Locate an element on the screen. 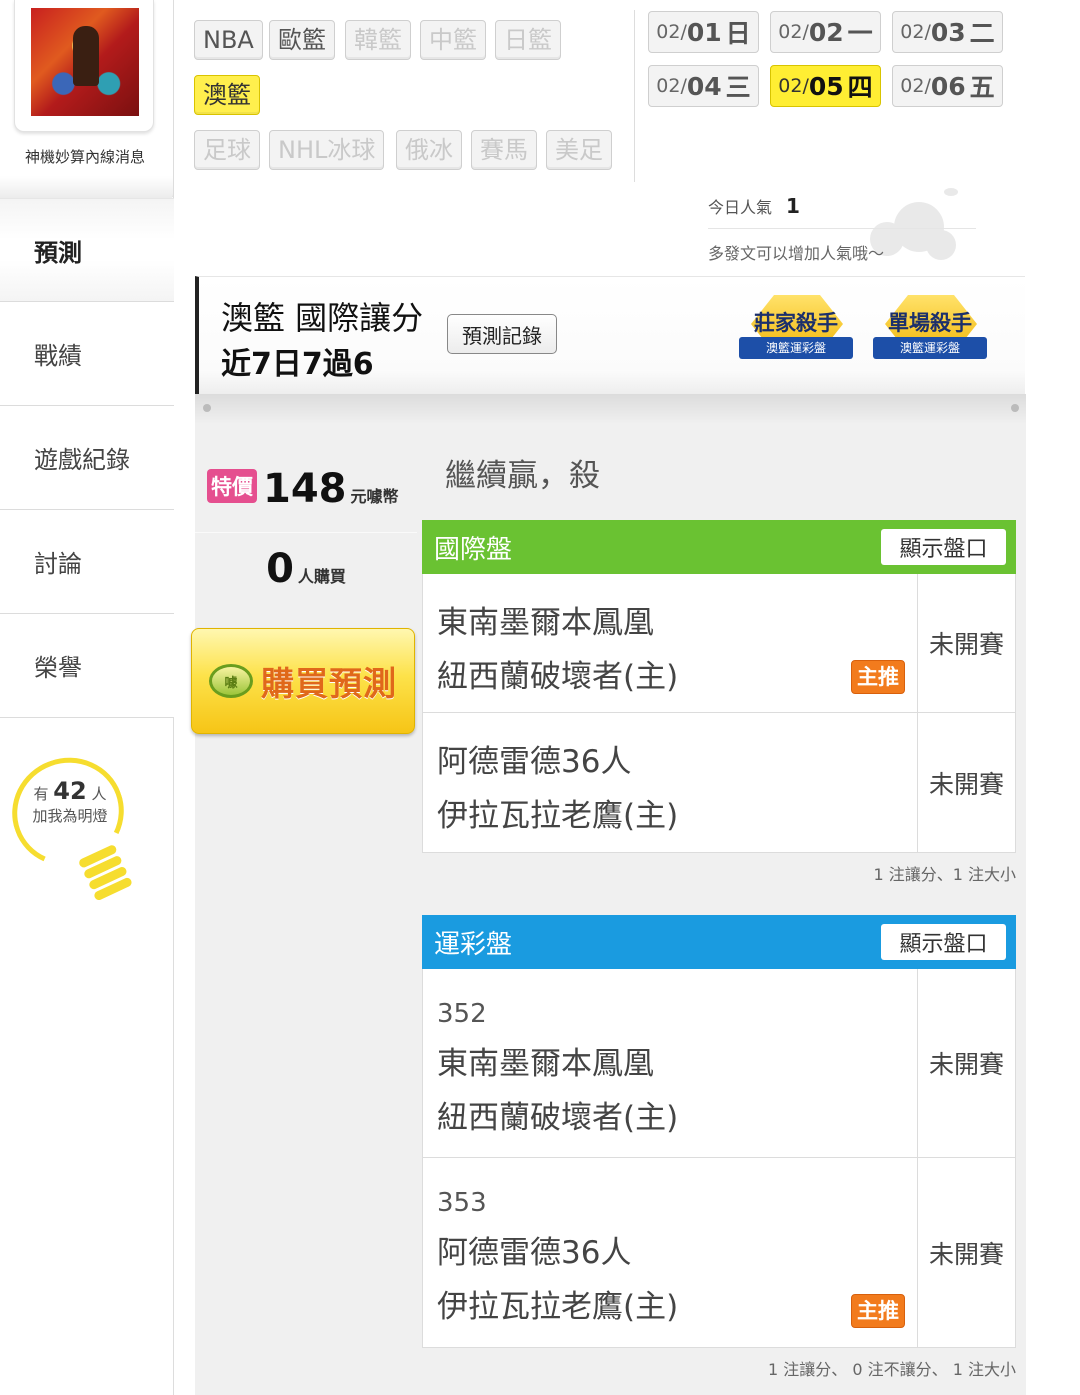  sidebar-item-record: 戰績 is located at coordinates (87, 354).